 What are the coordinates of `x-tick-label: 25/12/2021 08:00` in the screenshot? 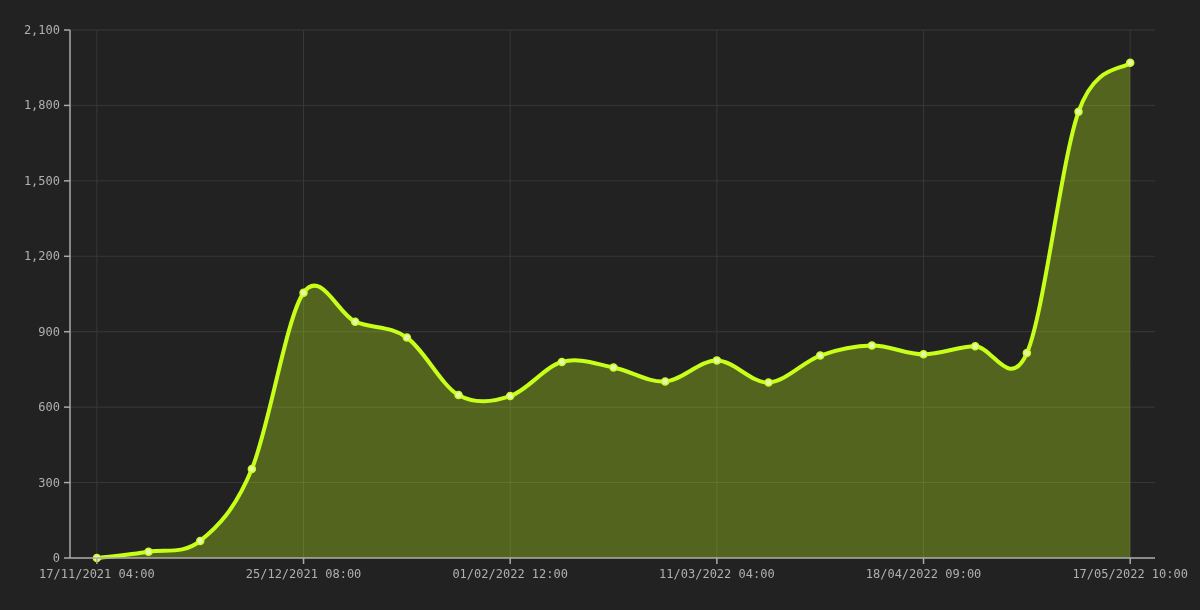 It's located at (303, 574).